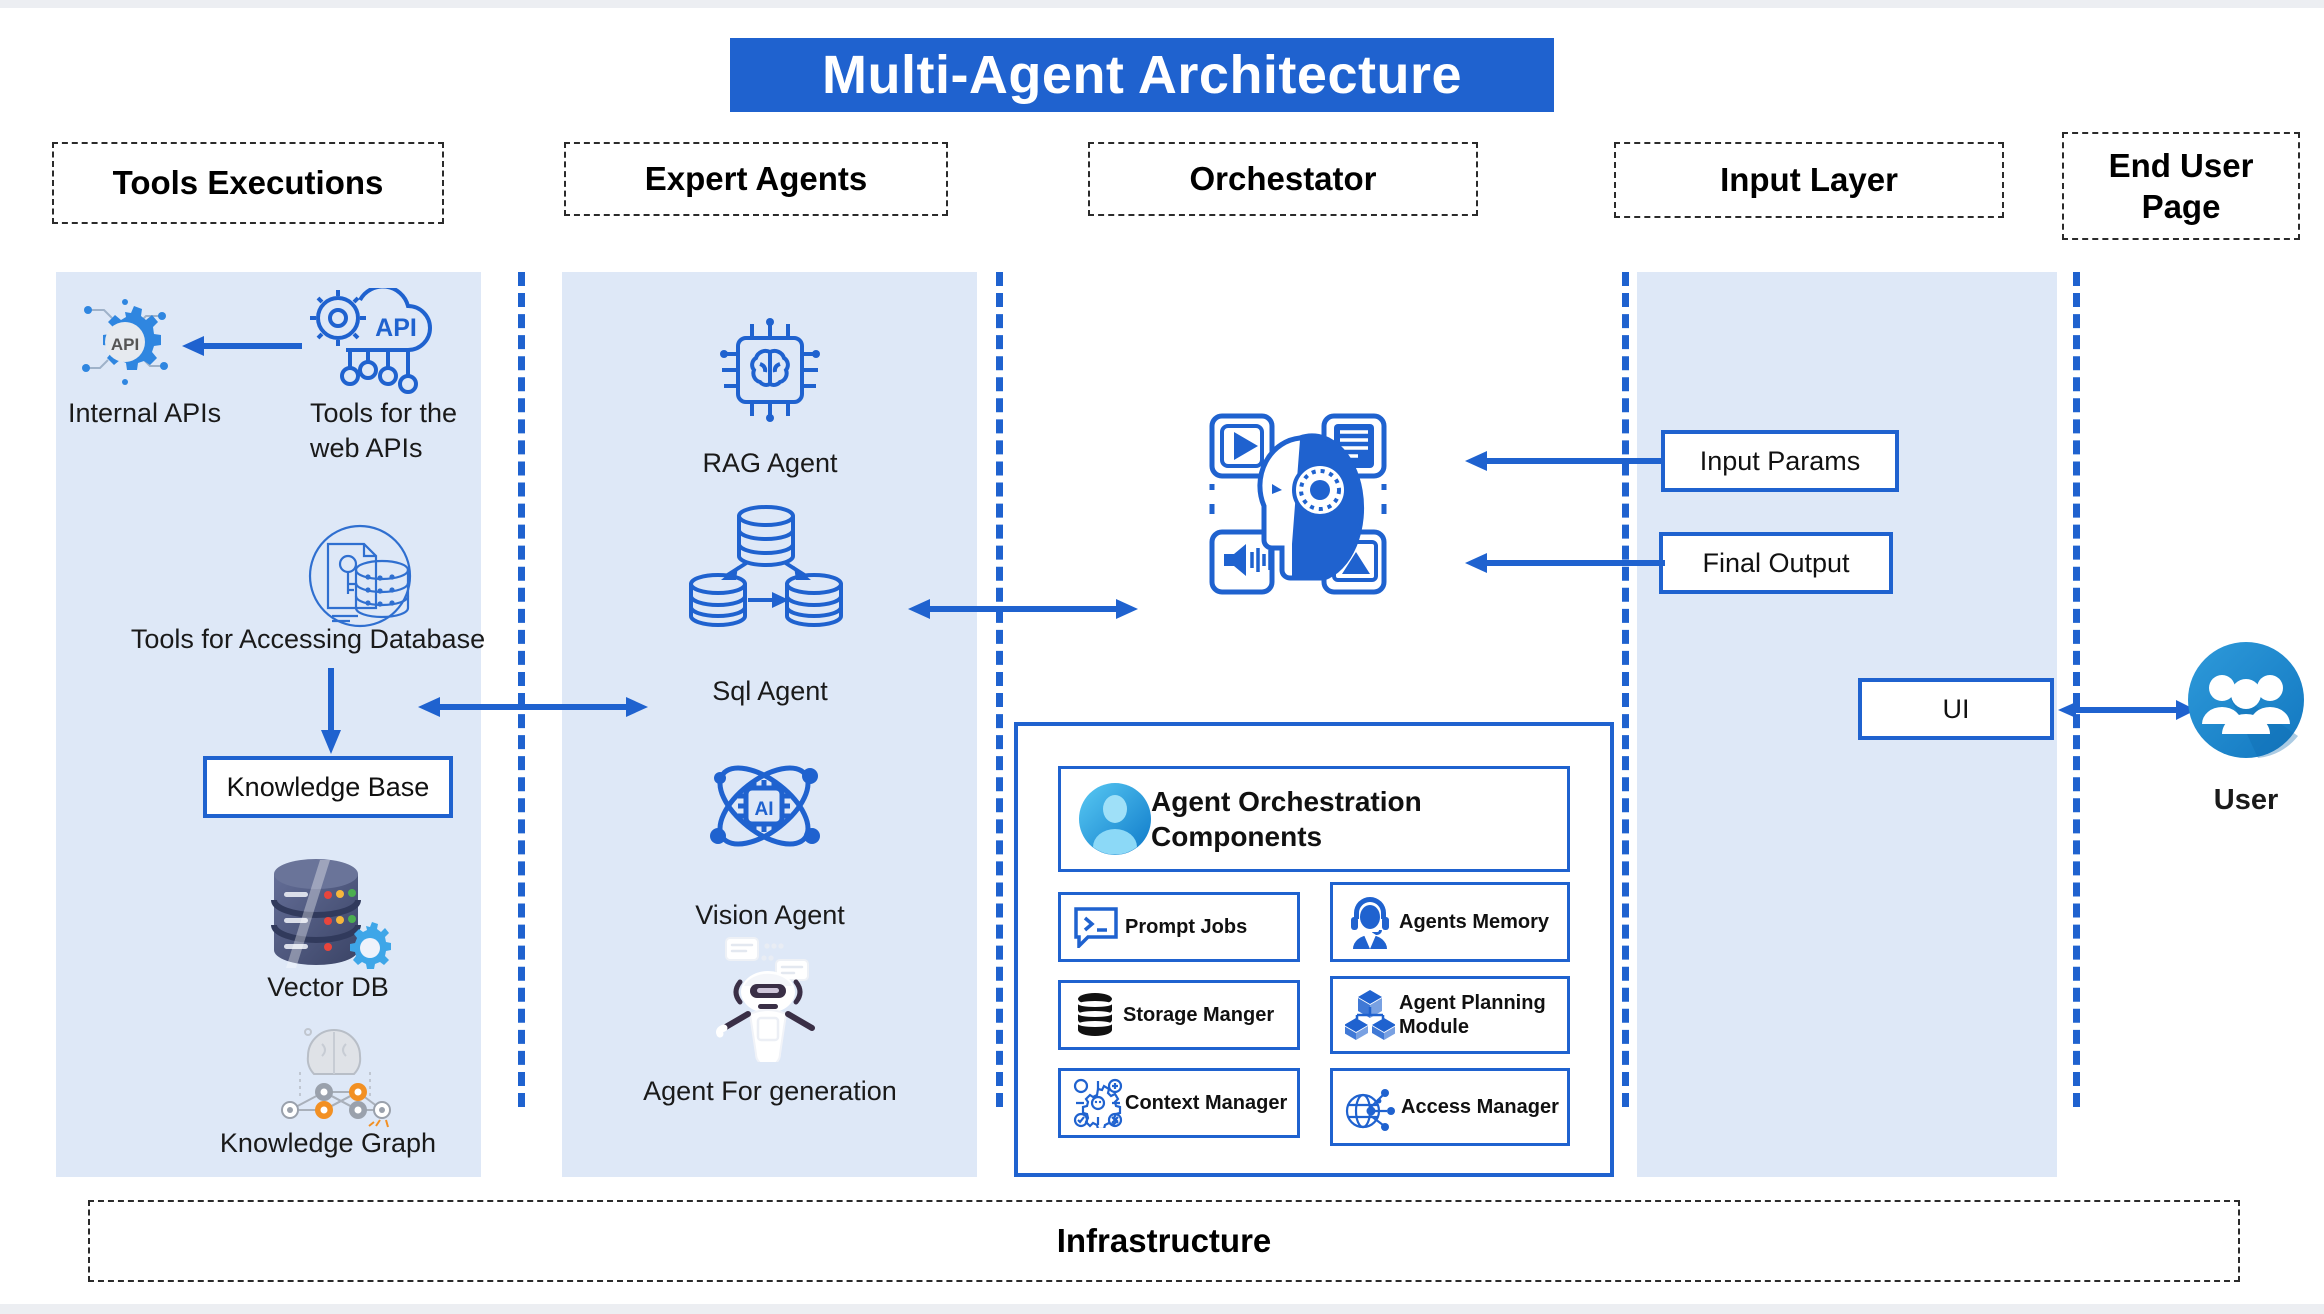  Describe the element at coordinates (1625, 689) in the screenshot. I see `separator-orchestrator-input` at that location.